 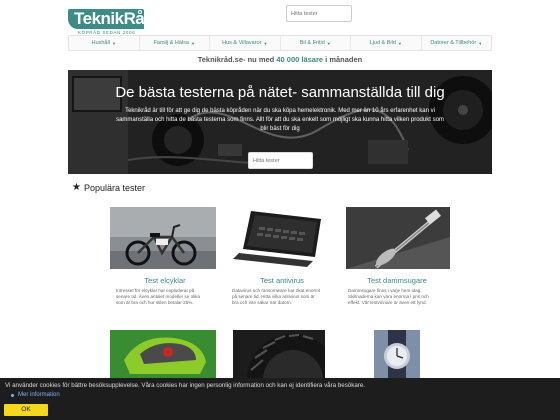 What do you see at coordinates (453, 43) in the screenshot?
I see `nav-item-label: Datorer & Tillbehör` at bounding box center [453, 43].